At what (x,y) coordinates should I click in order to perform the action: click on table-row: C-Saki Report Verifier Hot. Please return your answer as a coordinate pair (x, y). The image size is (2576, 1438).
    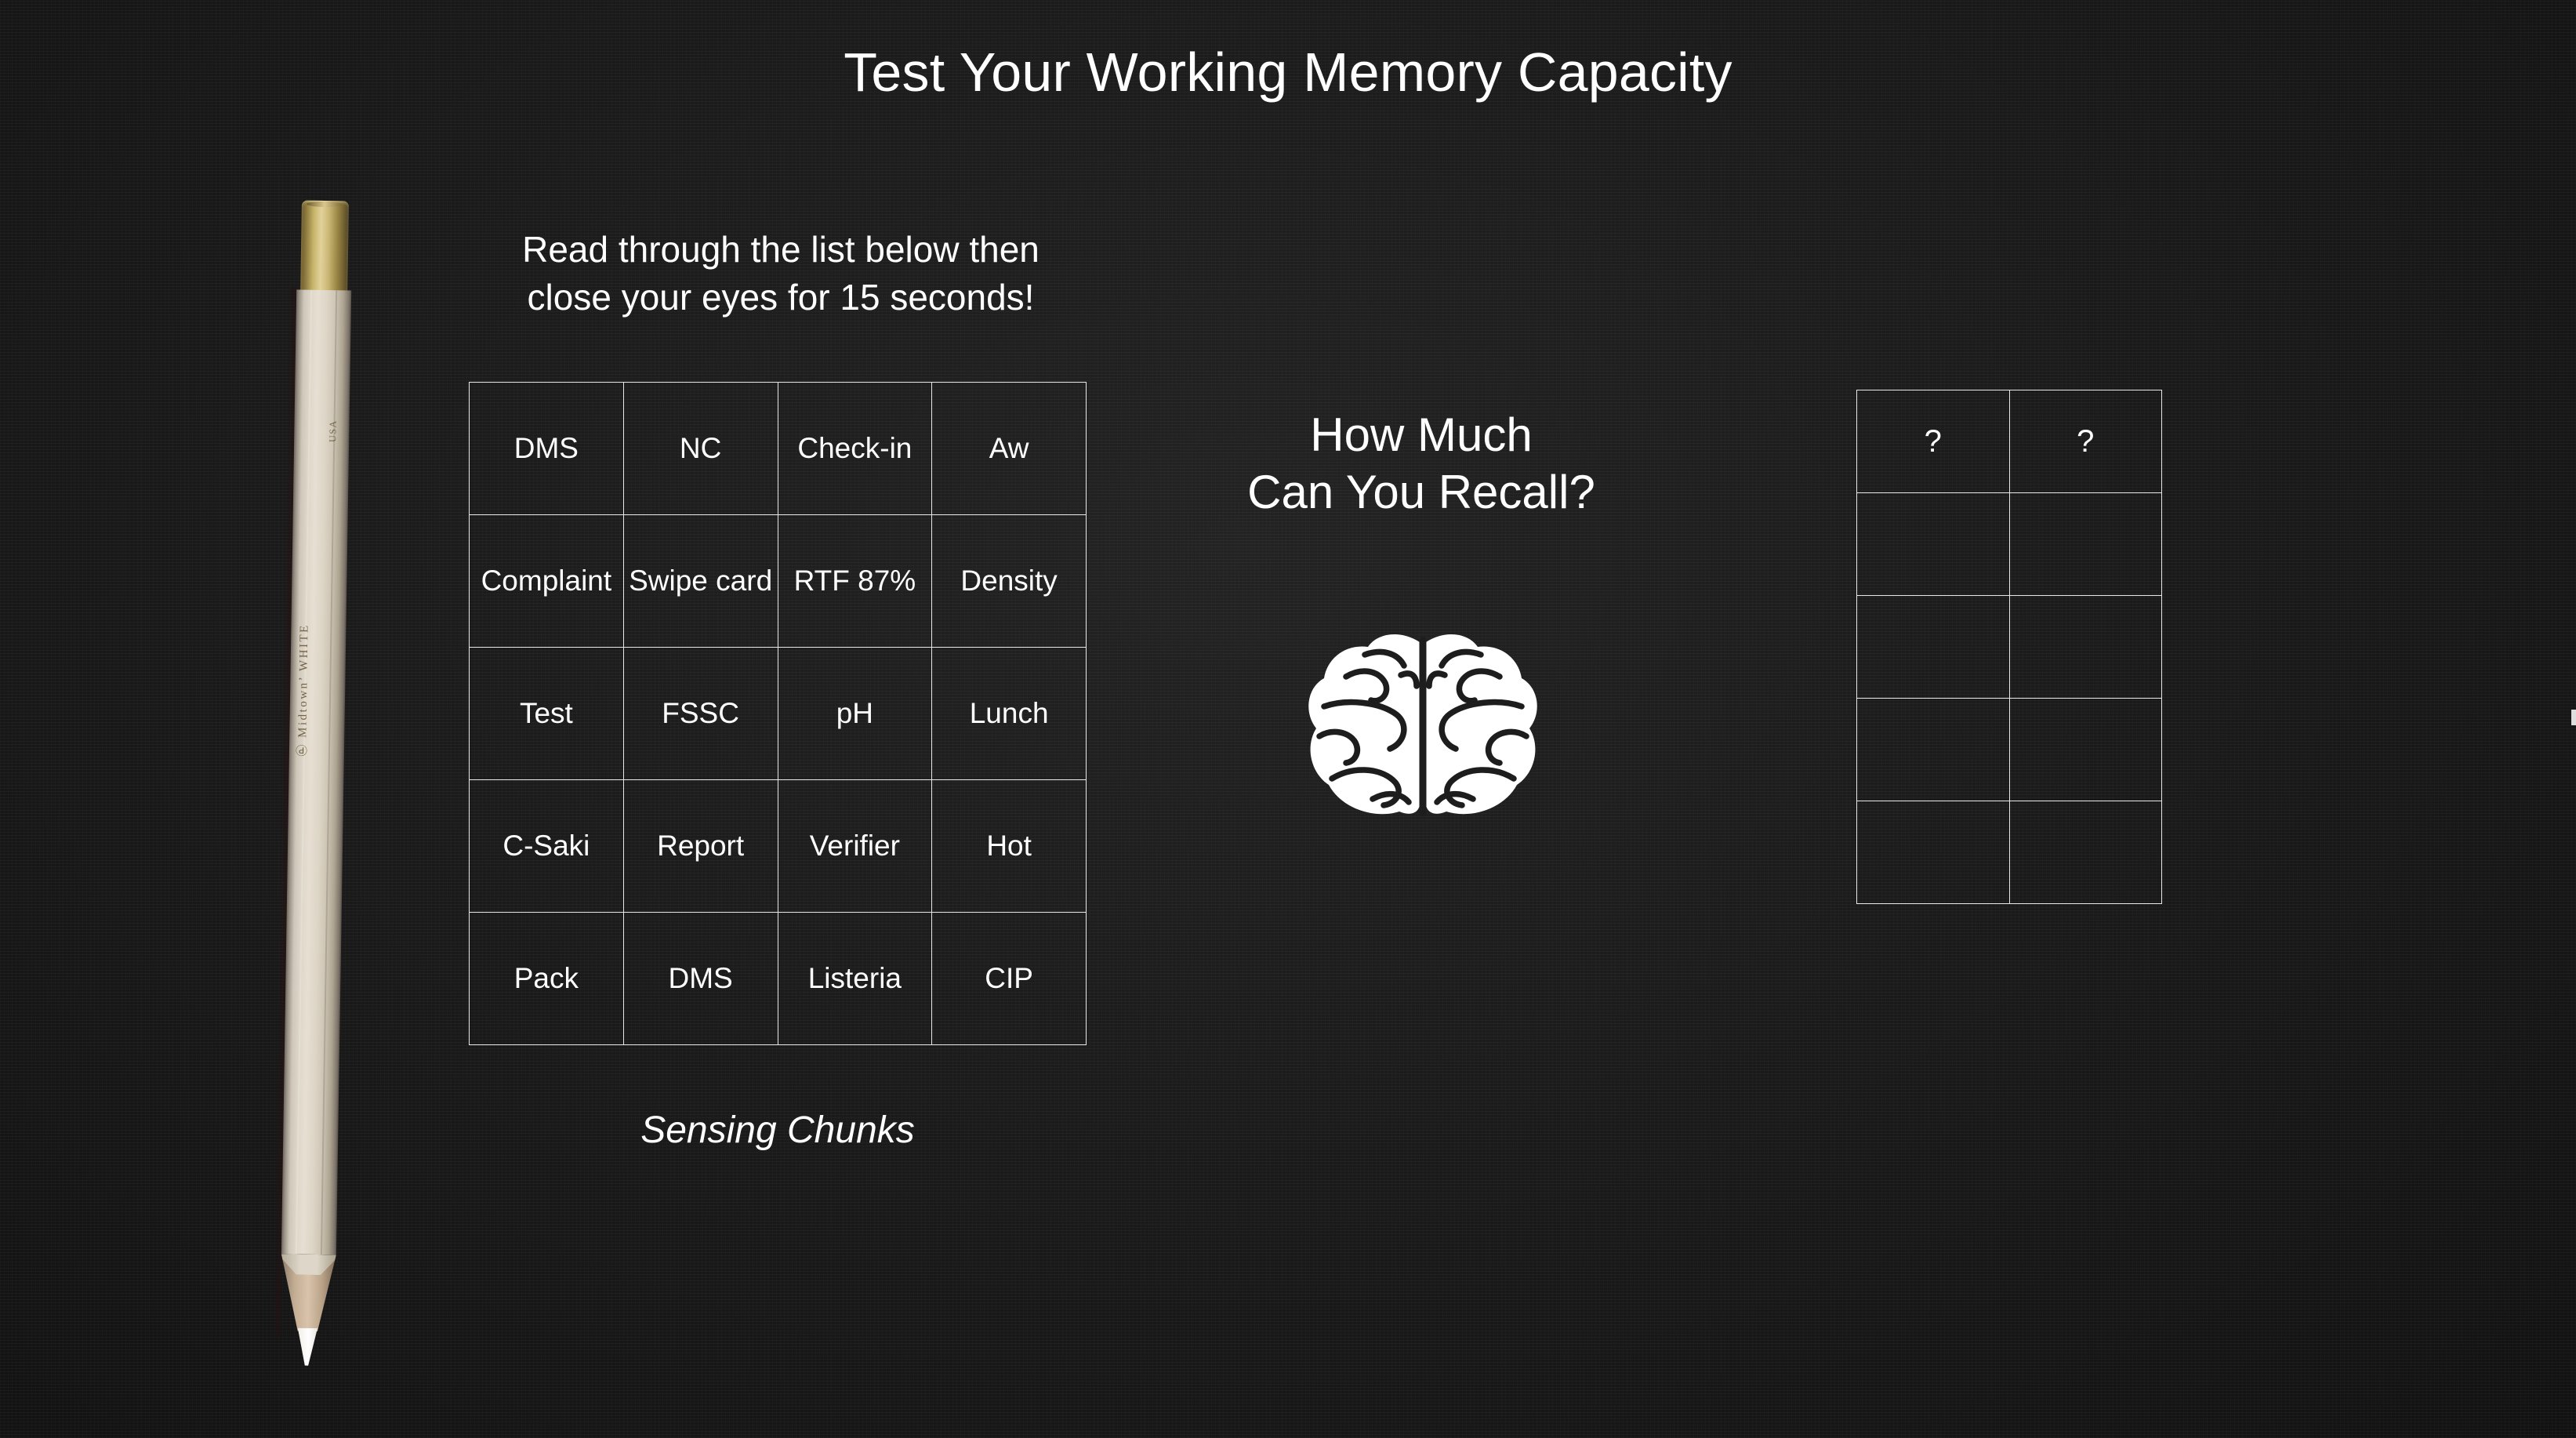
    Looking at the image, I should click on (778, 846).